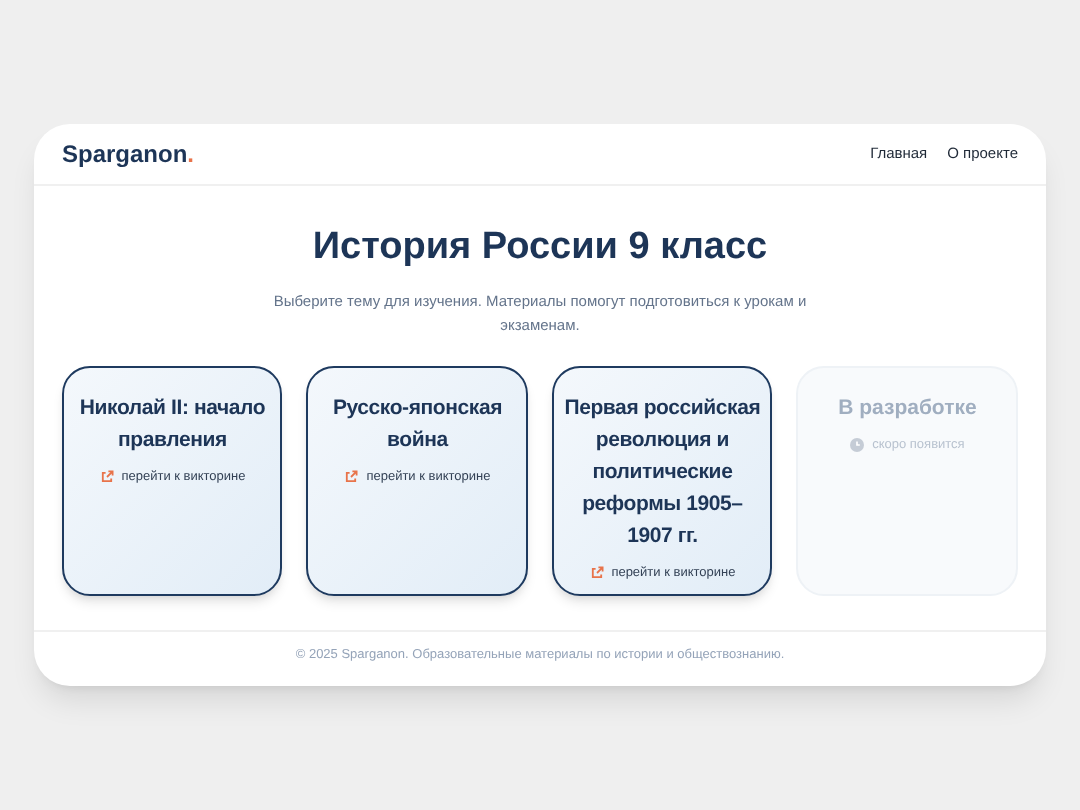 The image size is (1080, 810). Describe the element at coordinates (907, 409) in the screenshot. I see `card-title: В разработке` at that location.